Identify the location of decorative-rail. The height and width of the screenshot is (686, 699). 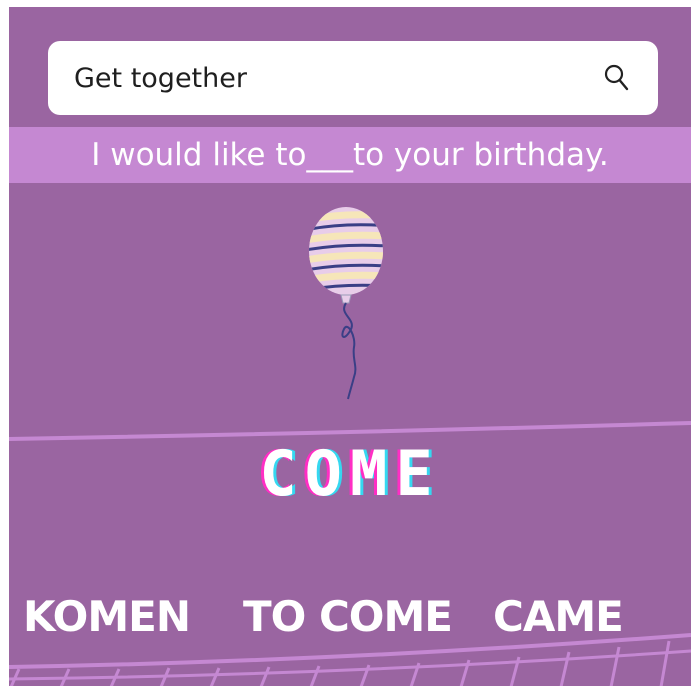
(350, 659).